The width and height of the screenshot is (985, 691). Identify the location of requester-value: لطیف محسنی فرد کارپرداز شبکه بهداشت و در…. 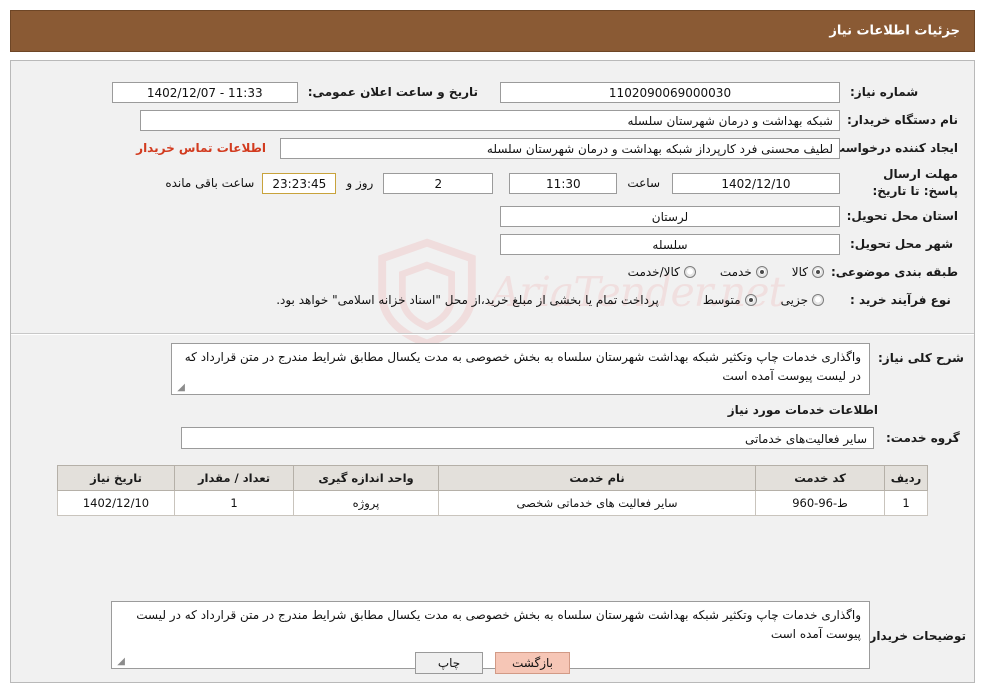
(560, 148).